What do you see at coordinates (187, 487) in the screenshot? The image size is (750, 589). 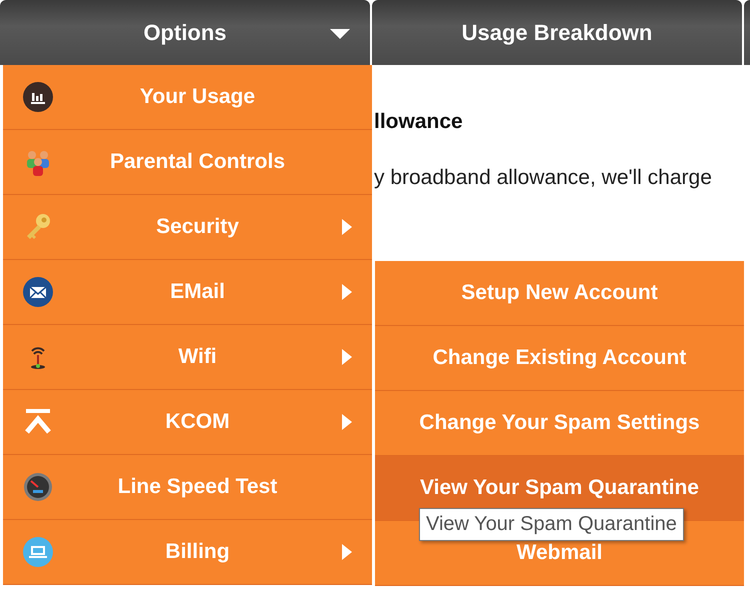 I see `menu-item: Line Speed Test` at bounding box center [187, 487].